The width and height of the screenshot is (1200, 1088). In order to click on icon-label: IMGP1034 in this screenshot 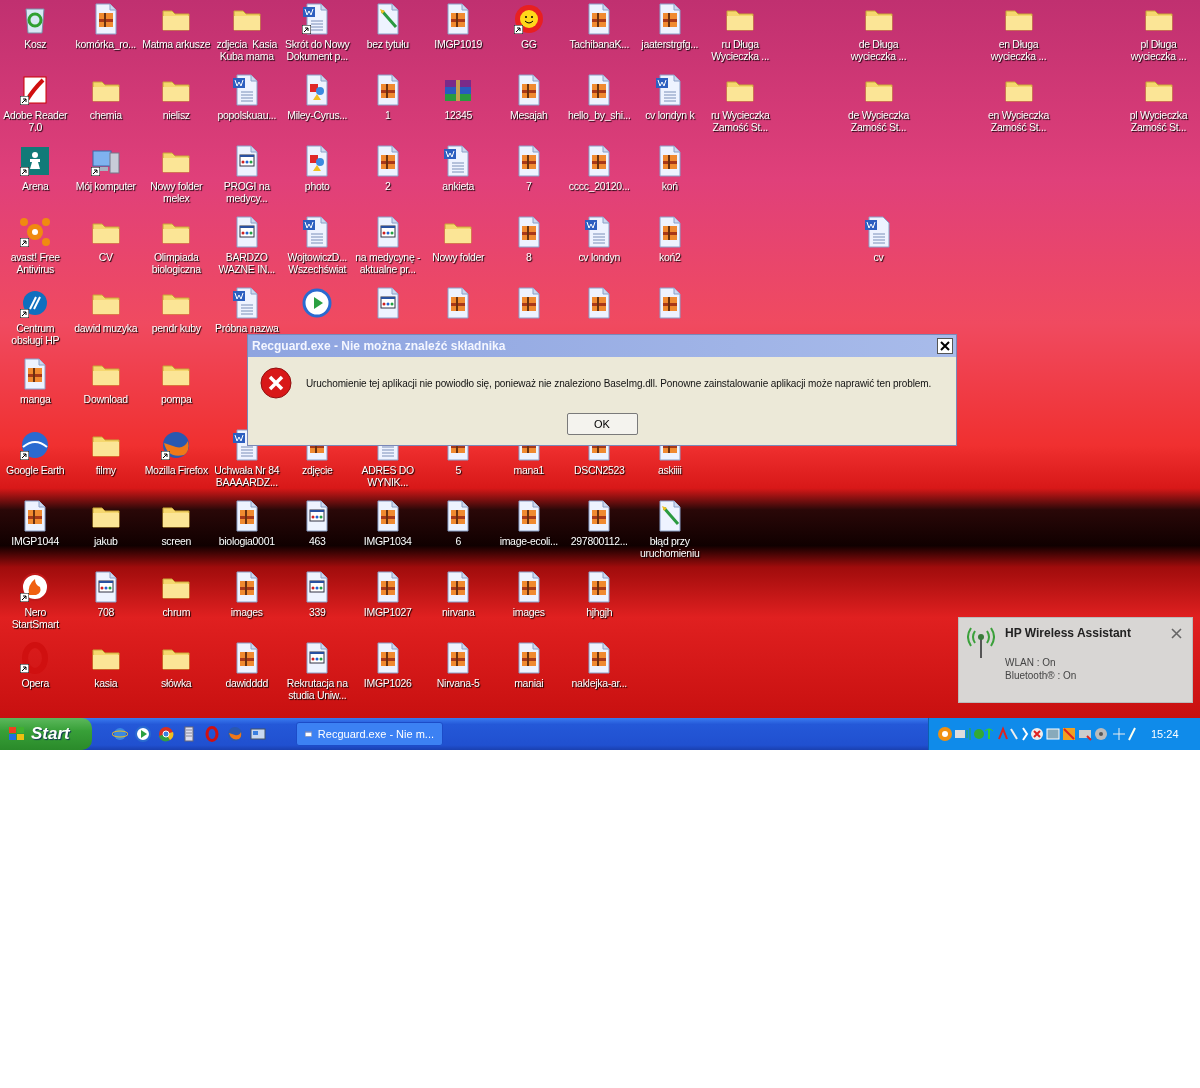, I will do `click(387, 541)`.